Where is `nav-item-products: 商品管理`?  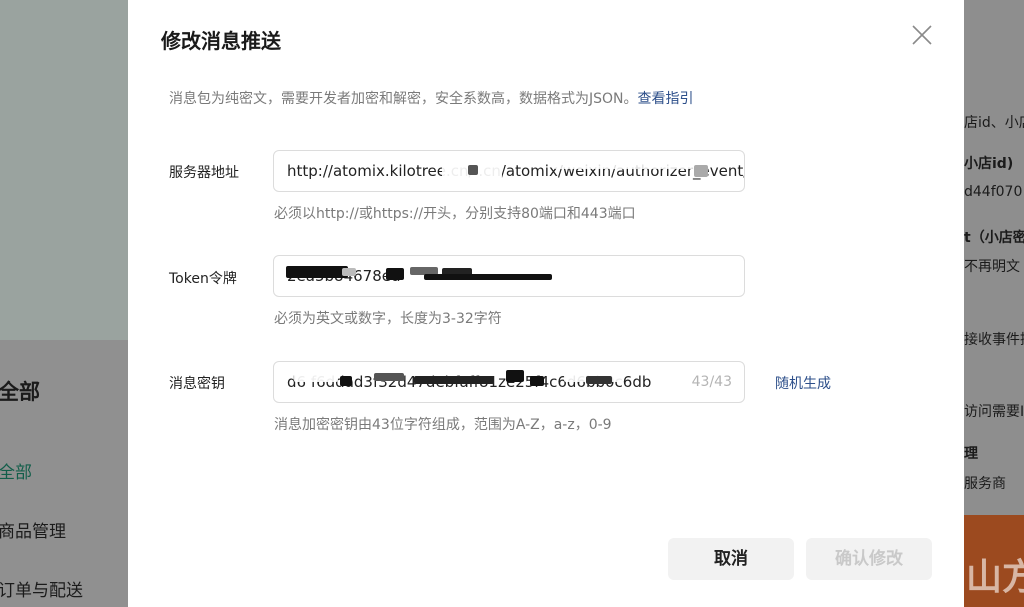 nav-item-products: 商品管理 is located at coordinates (33, 529).